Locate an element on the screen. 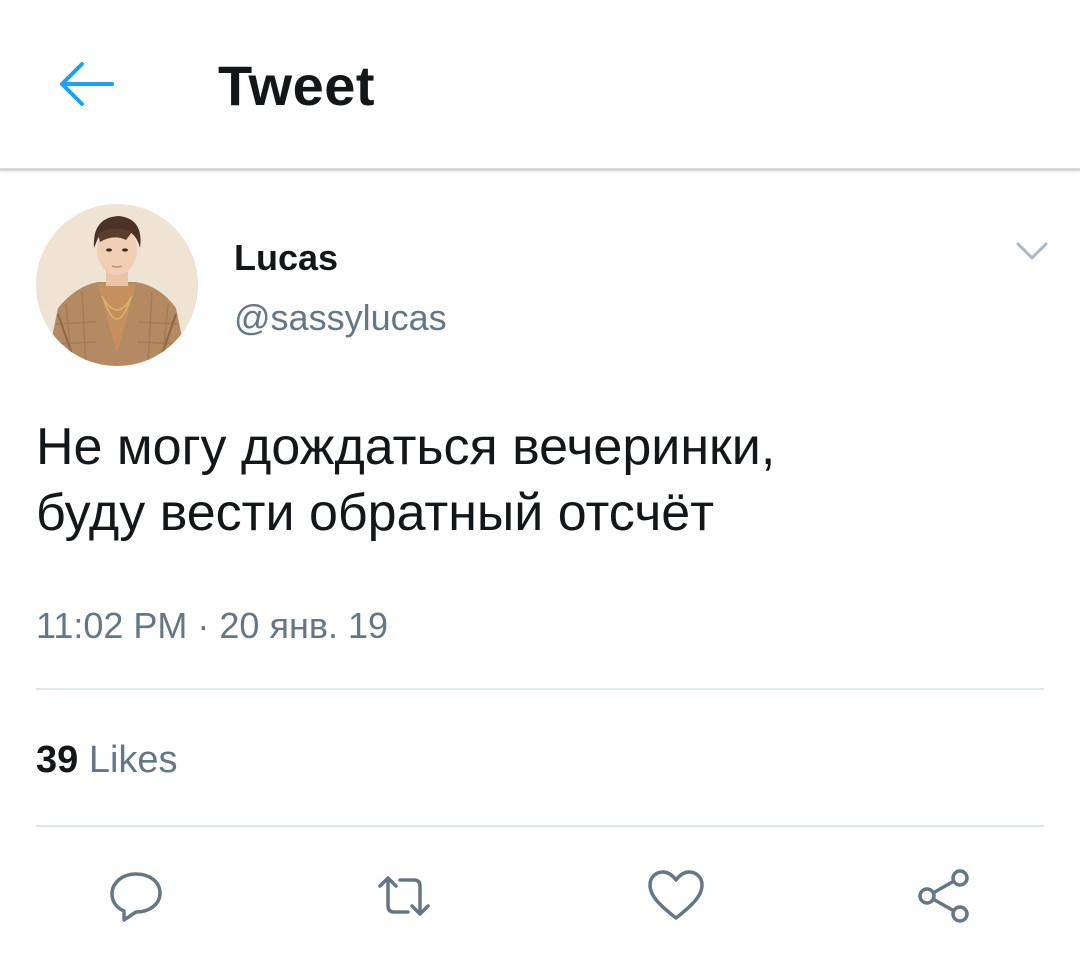 Image resolution: width=1080 pixels, height=974 pixels. likes-count: 39 is located at coordinates (57, 760).